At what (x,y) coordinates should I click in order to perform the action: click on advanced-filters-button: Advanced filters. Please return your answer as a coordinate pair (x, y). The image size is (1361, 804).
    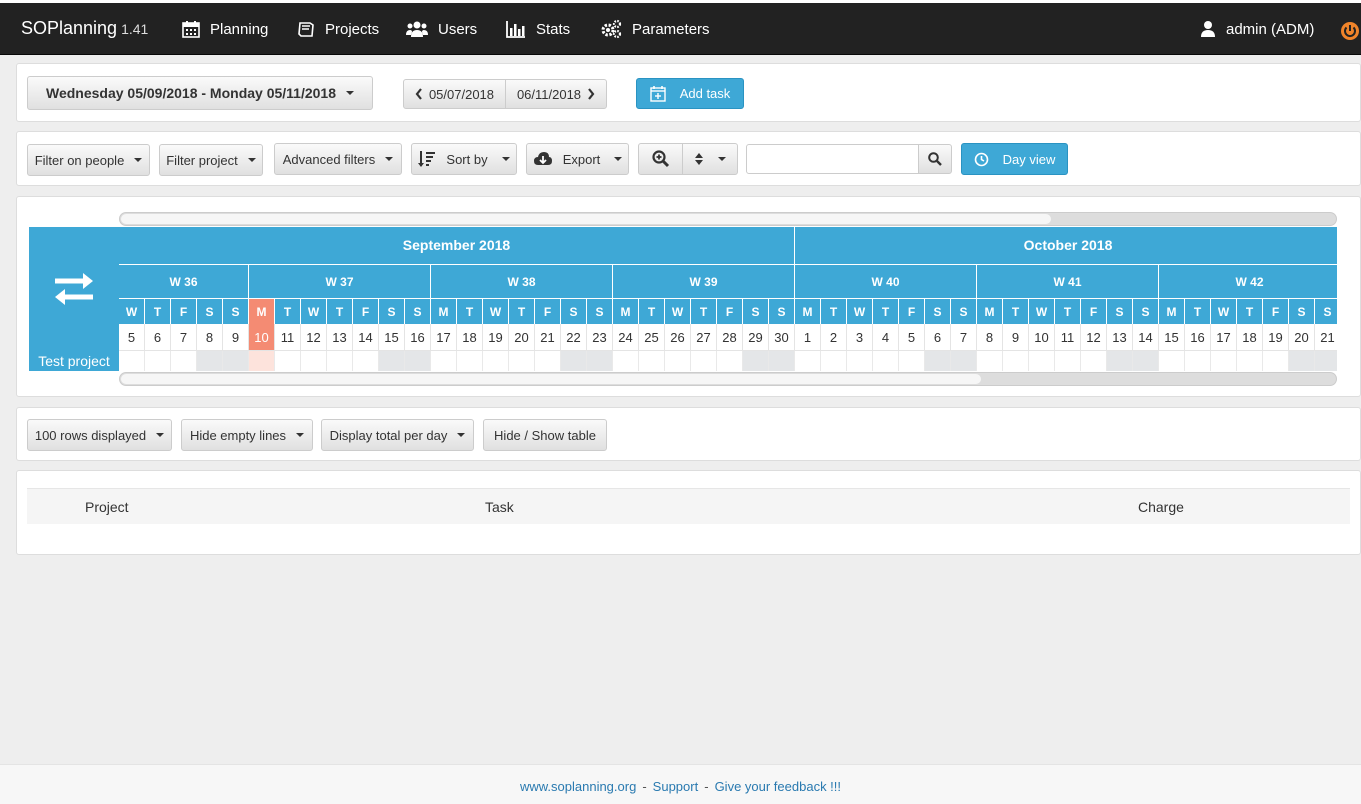
    Looking at the image, I should click on (338, 159).